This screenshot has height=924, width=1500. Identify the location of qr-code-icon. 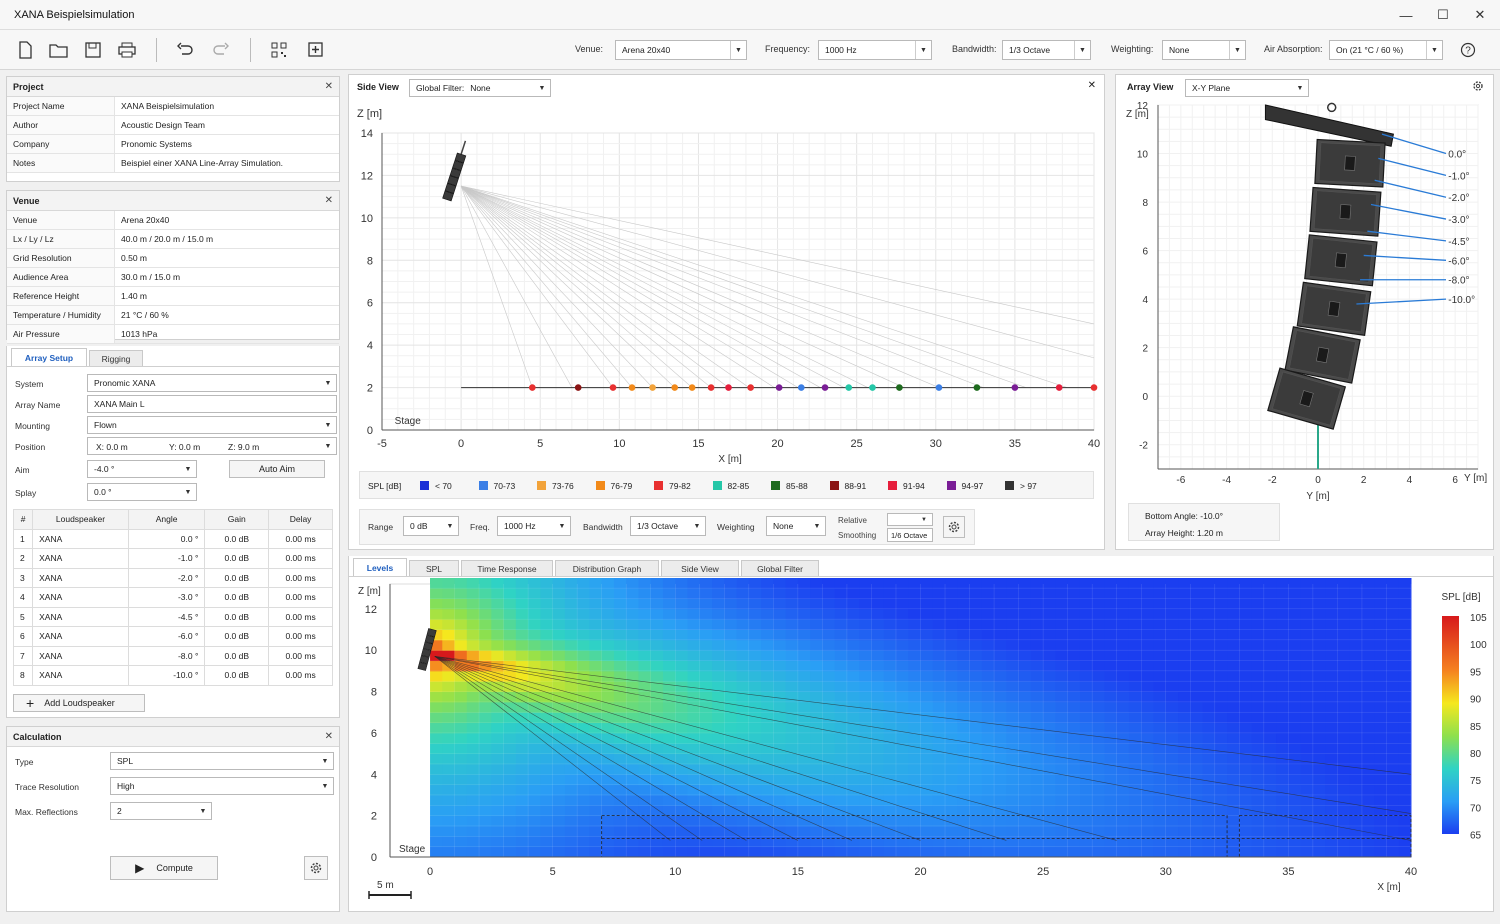
(279, 50).